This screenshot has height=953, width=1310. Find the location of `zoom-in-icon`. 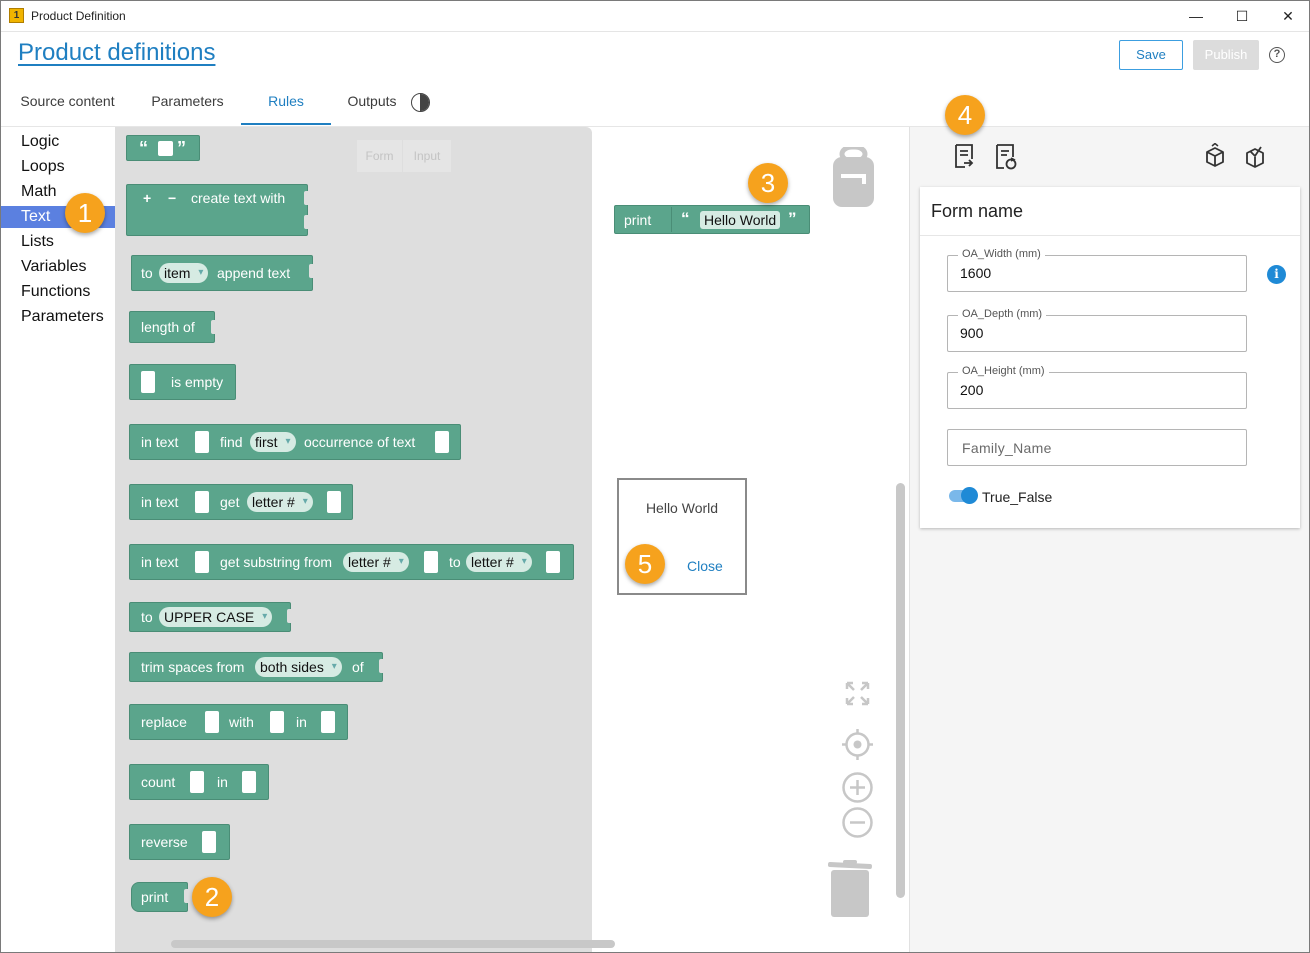

zoom-in-icon is located at coordinates (857, 787).